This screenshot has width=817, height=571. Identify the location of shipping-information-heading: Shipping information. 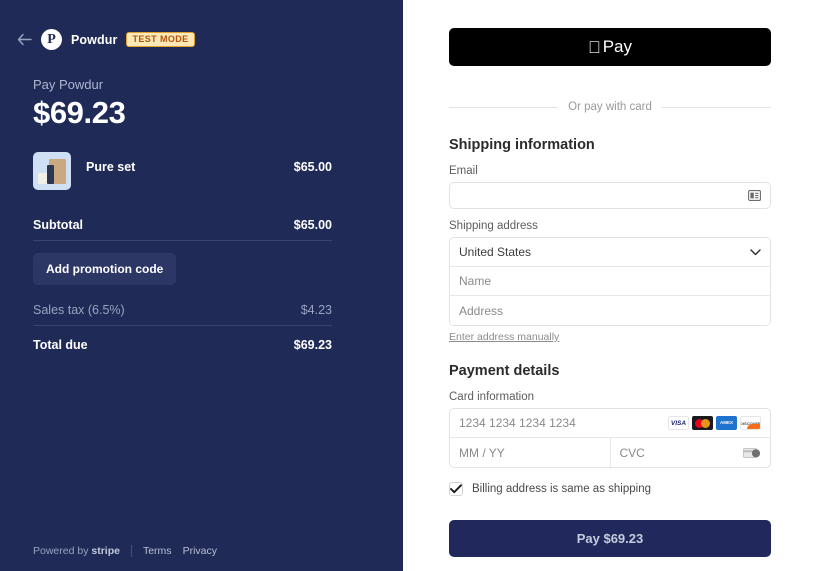
(522, 145).